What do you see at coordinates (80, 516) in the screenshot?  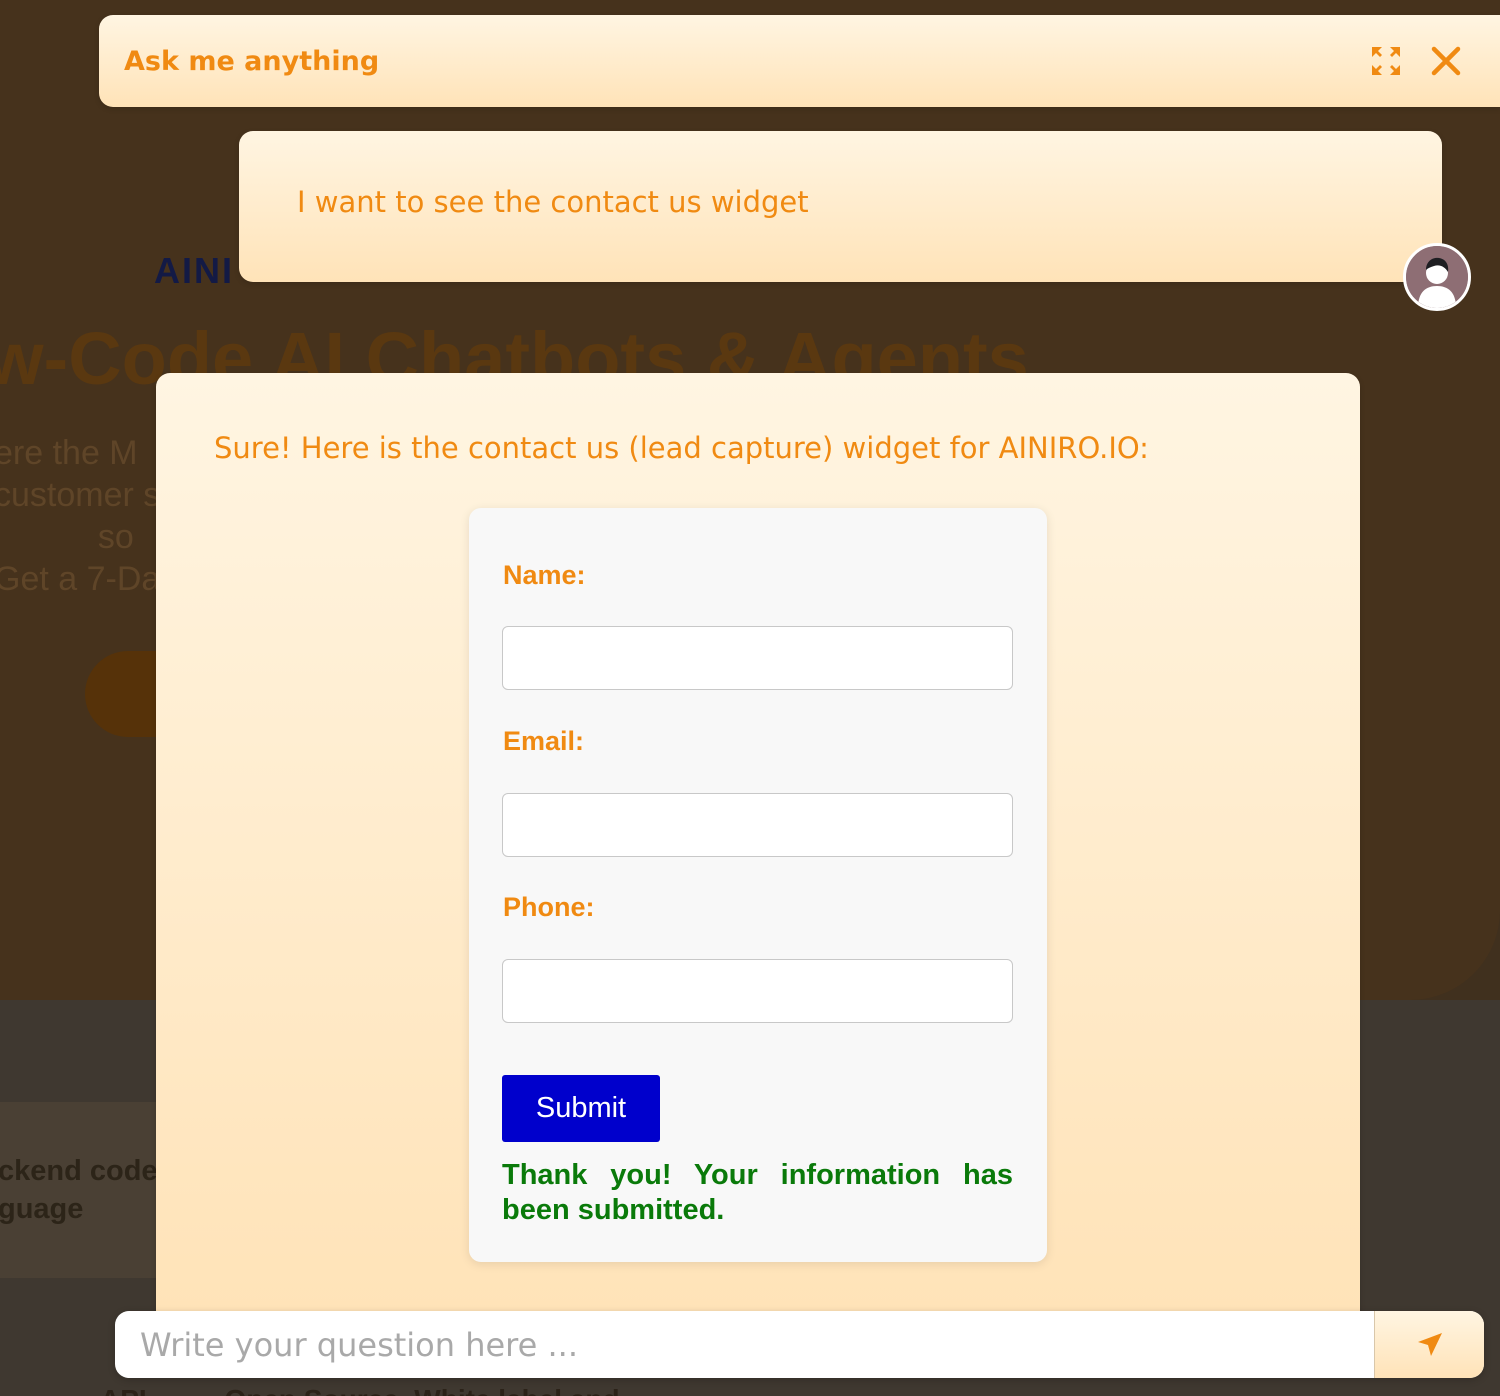 I see `background-subtext: ere the M customer s so Get a 7-Da` at bounding box center [80, 516].